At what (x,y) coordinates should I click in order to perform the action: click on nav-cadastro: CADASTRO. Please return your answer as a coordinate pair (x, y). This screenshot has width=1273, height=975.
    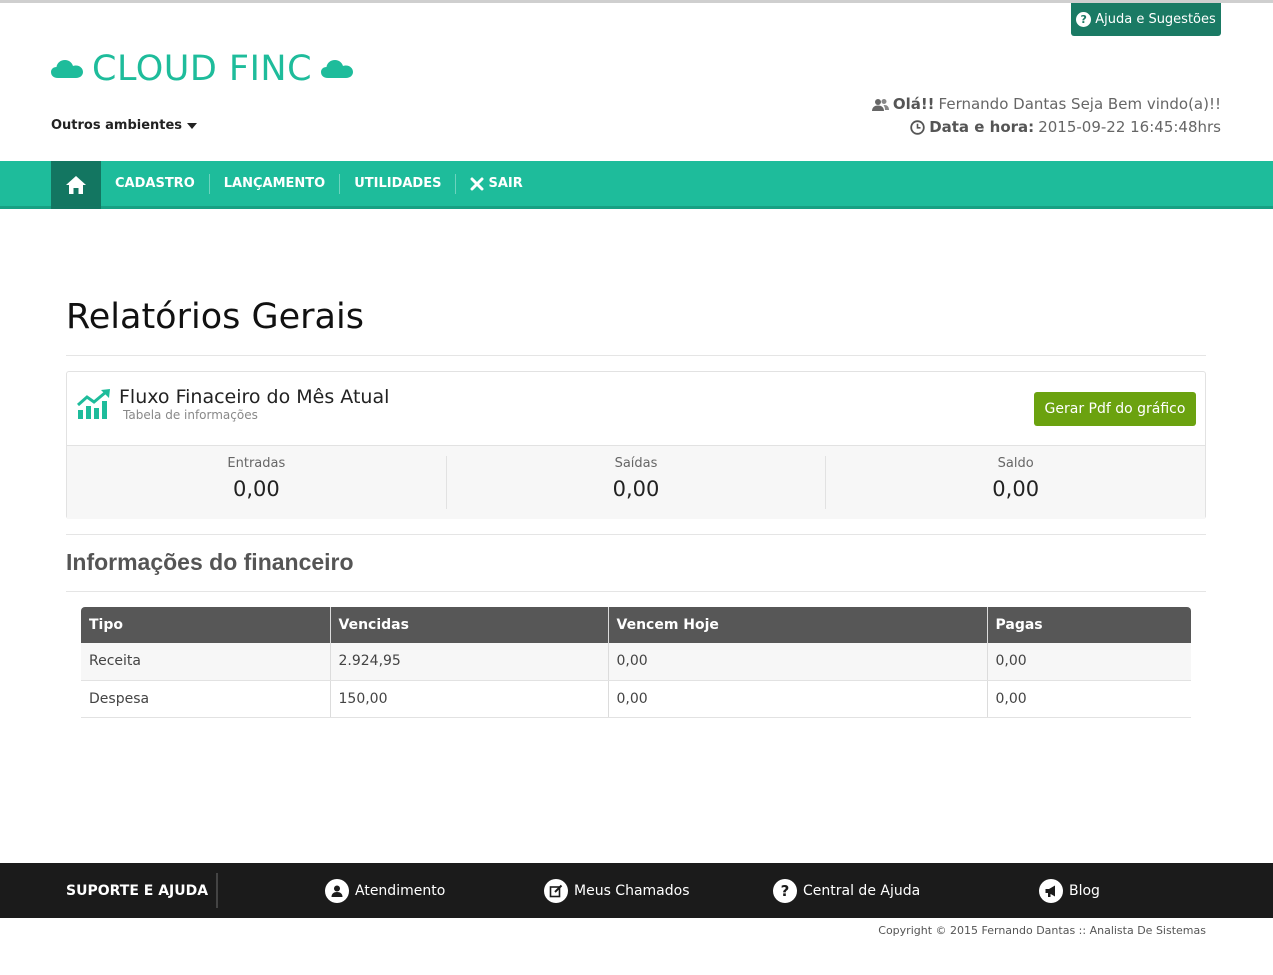
    Looking at the image, I should click on (155, 184).